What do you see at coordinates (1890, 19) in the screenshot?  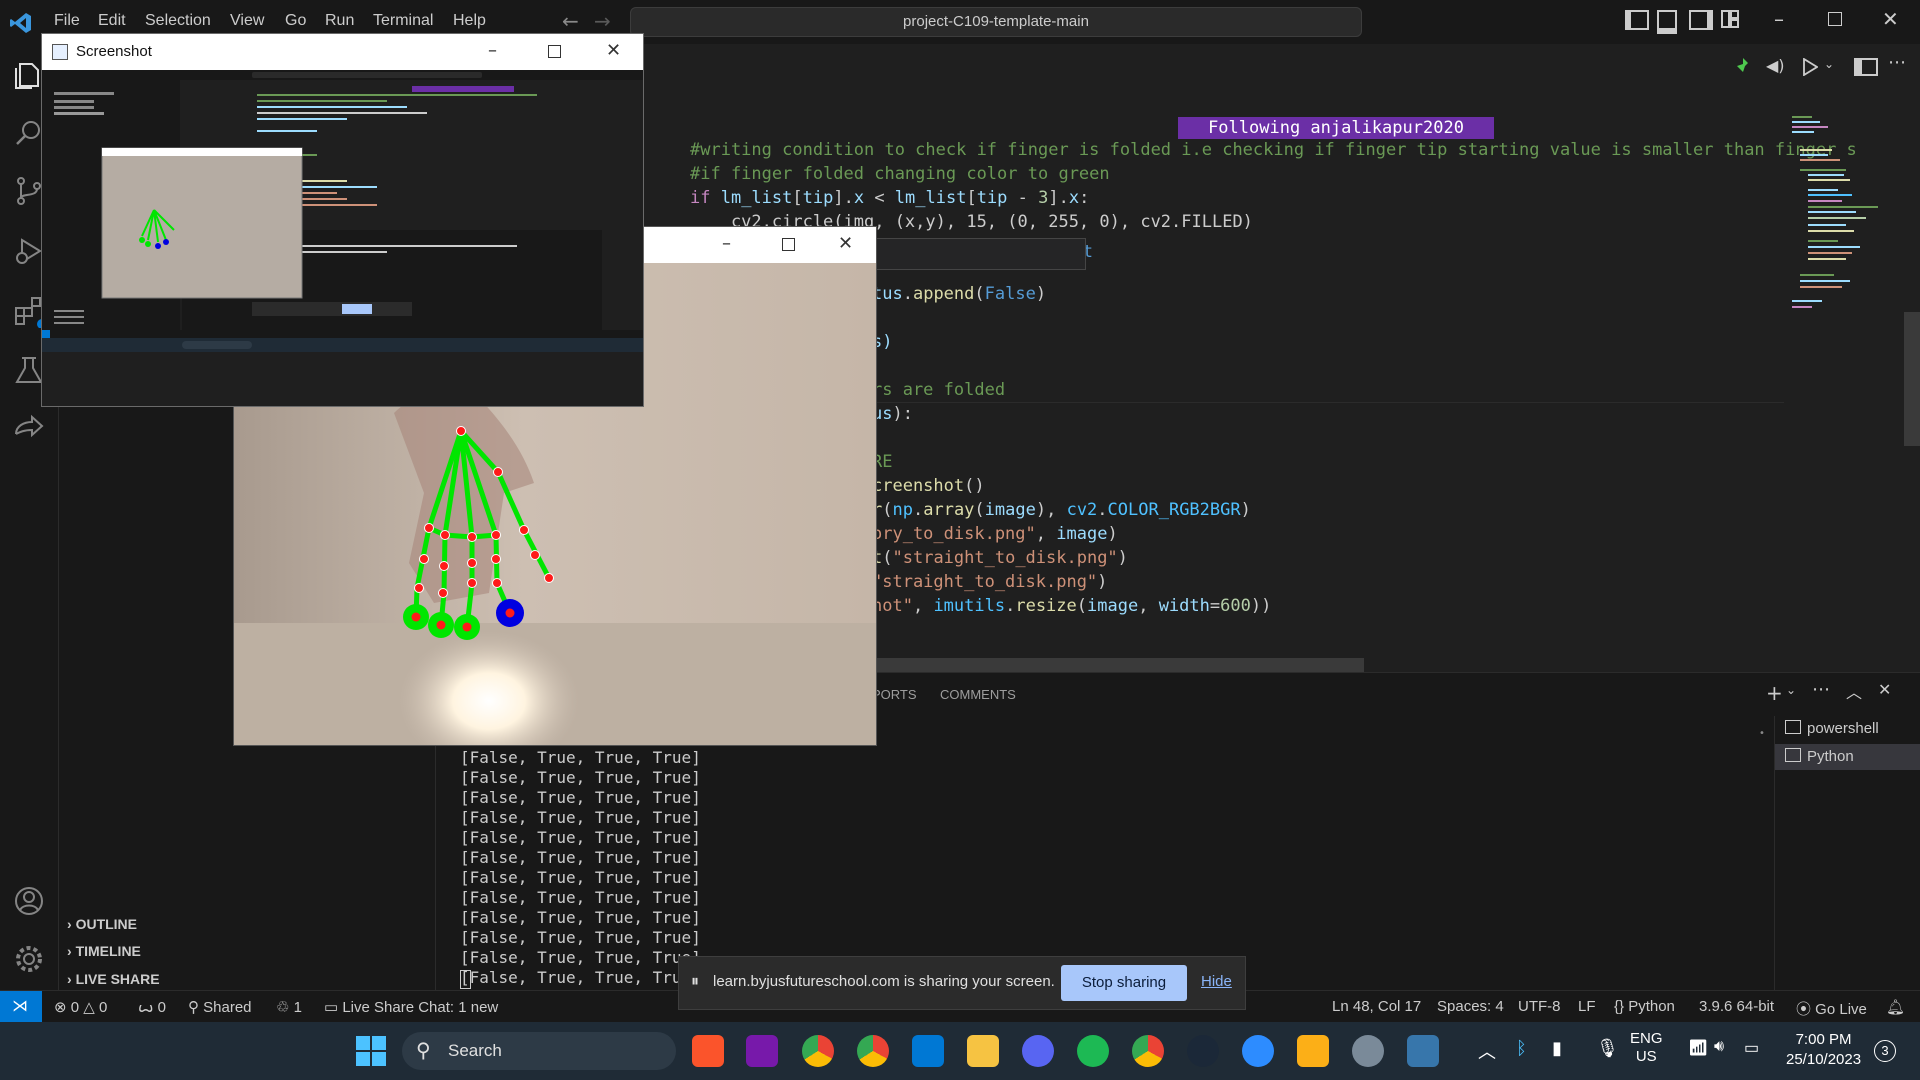 I see `close-icon: ✕` at bounding box center [1890, 19].